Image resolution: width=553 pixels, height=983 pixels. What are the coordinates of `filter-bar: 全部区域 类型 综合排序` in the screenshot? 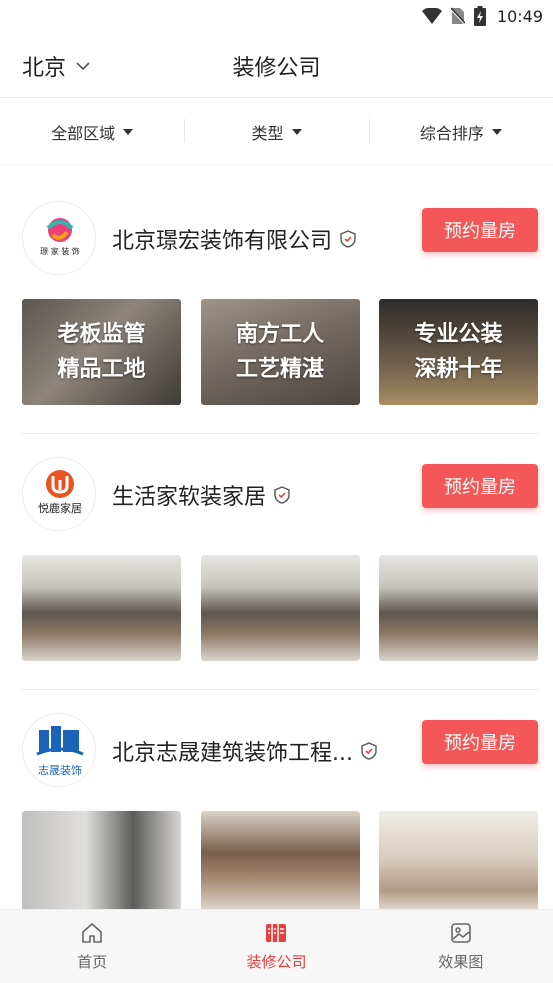 It's located at (276, 132).